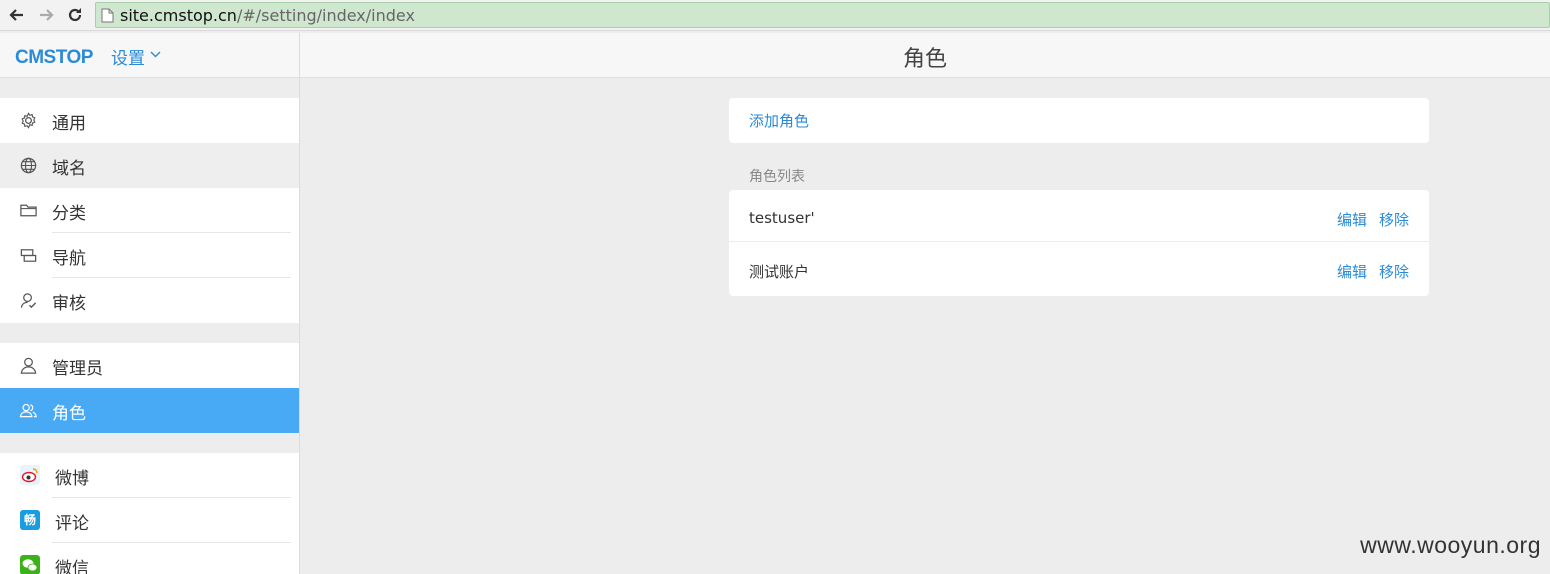 Image resolution: width=1550 pixels, height=574 pixels. I want to click on reload-button, so click(75, 15).